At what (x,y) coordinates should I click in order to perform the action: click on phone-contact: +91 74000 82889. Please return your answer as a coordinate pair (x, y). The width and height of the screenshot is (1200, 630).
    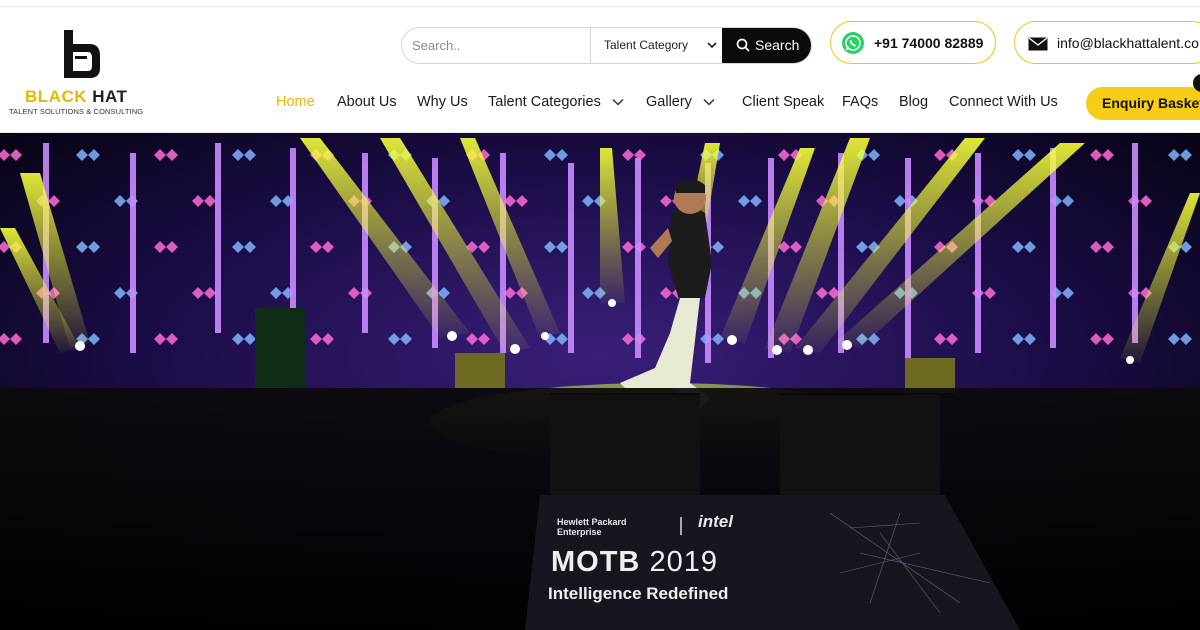
    Looking at the image, I should click on (913, 42).